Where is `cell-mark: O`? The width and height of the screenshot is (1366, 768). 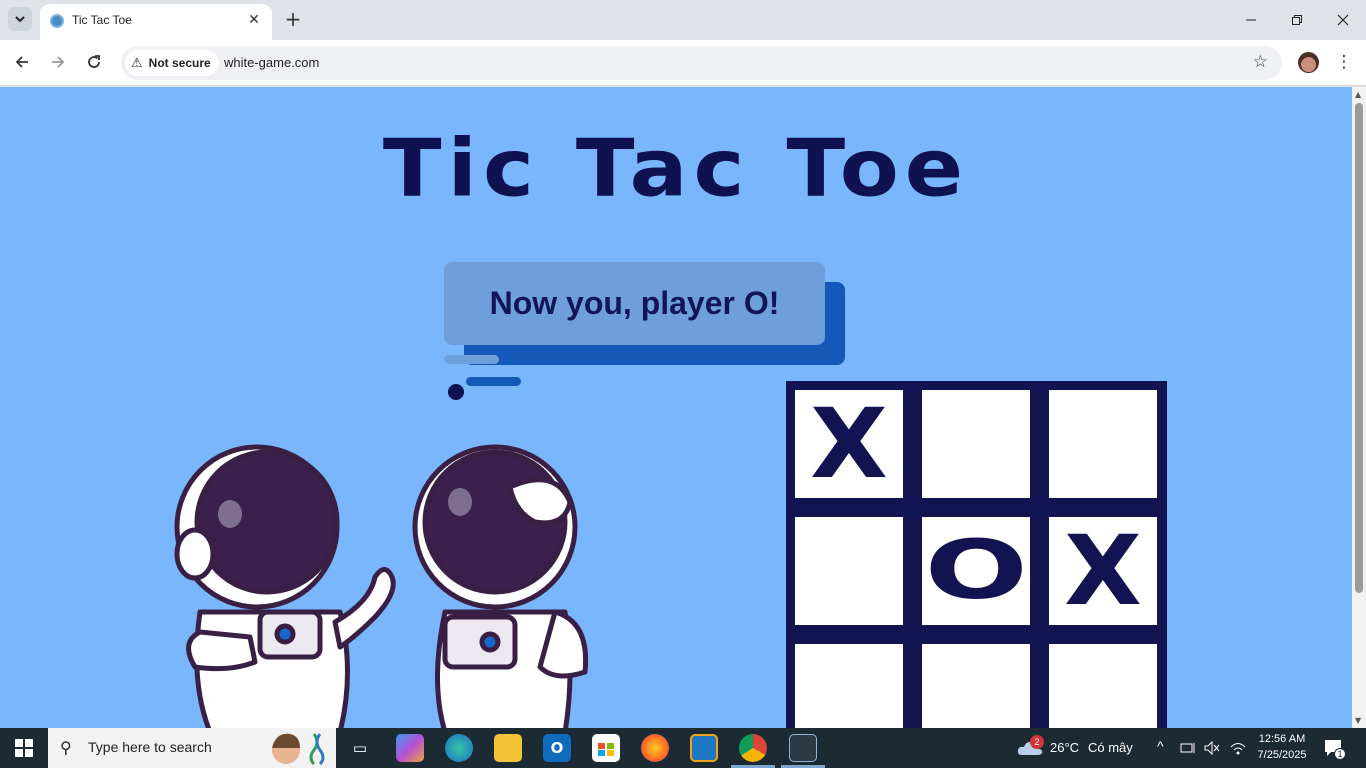
cell-mark: O is located at coordinates (976, 570).